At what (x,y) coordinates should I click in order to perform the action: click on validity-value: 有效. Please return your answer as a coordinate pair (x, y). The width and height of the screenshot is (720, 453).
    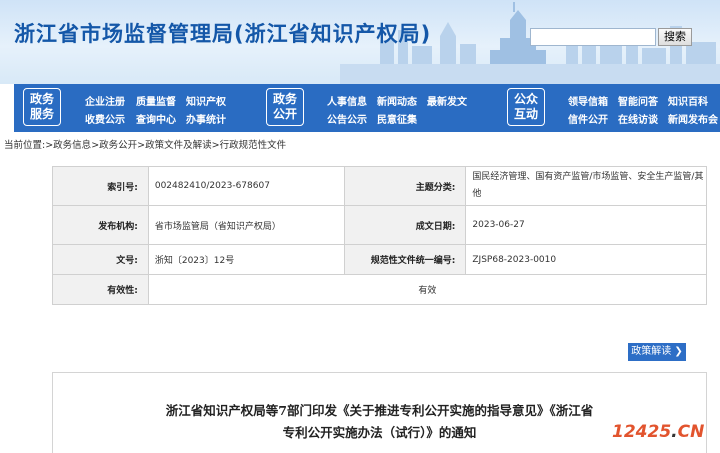
    Looking at the image, I should click on (427, 289).